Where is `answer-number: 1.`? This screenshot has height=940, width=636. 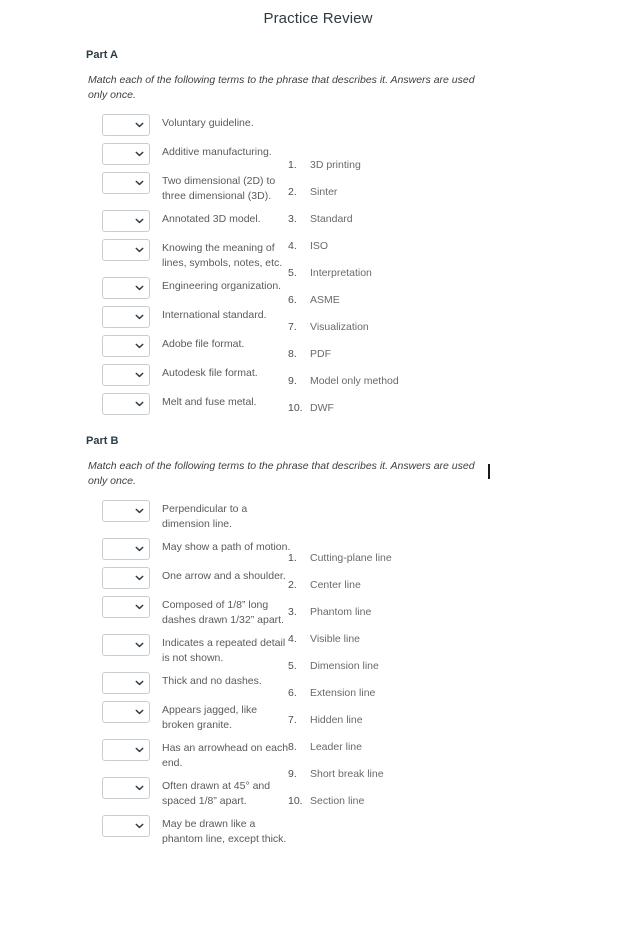
answer-number: 1. is located at coordinates (292, 558).